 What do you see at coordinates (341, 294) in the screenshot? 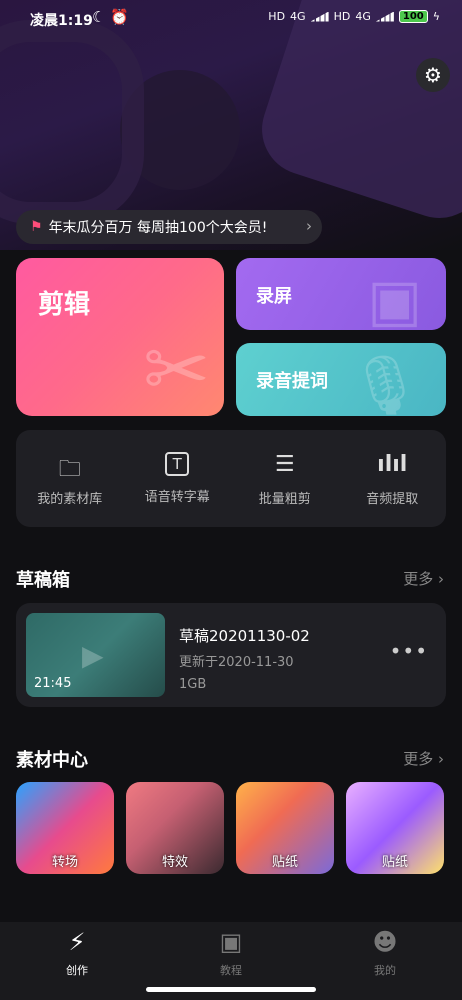
I see `record-screen-card: 录屏 ▣` at bounding box center [341, 294].